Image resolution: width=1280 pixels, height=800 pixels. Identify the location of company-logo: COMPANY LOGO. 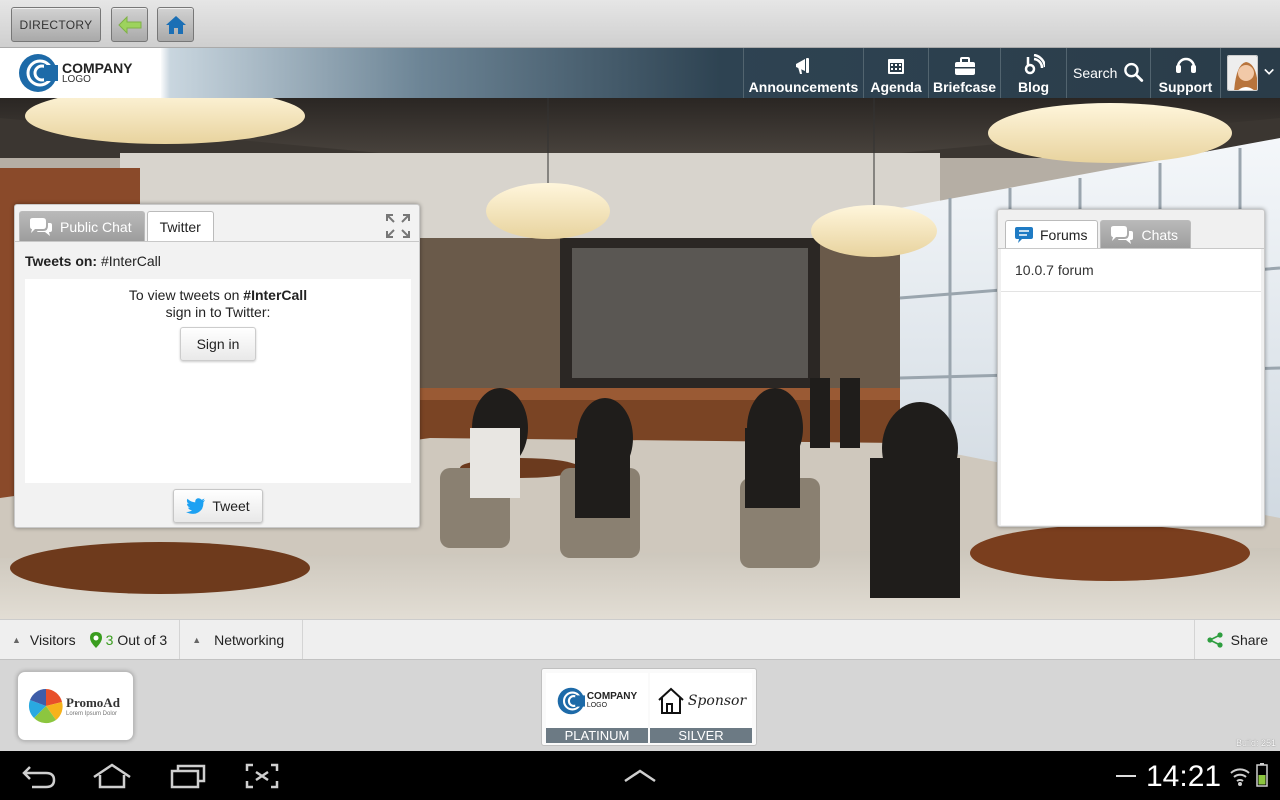
(80, 73).